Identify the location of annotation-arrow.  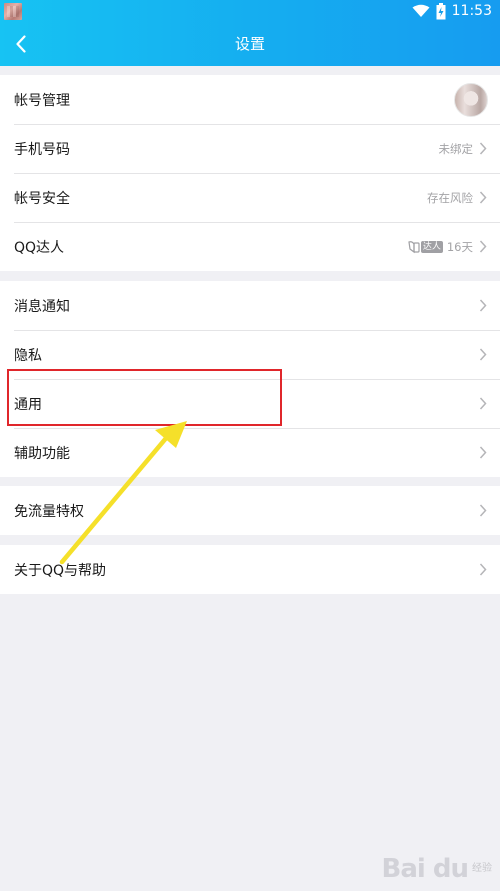
(123, 493).